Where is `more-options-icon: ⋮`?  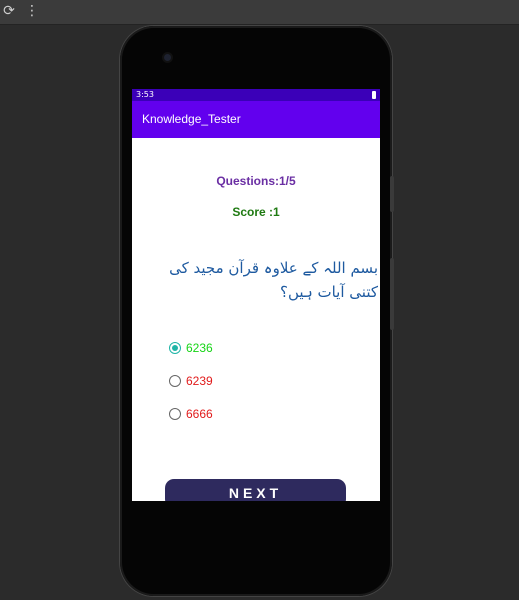
more-options-icon: ⋮ is located at coordinates (32, 11).